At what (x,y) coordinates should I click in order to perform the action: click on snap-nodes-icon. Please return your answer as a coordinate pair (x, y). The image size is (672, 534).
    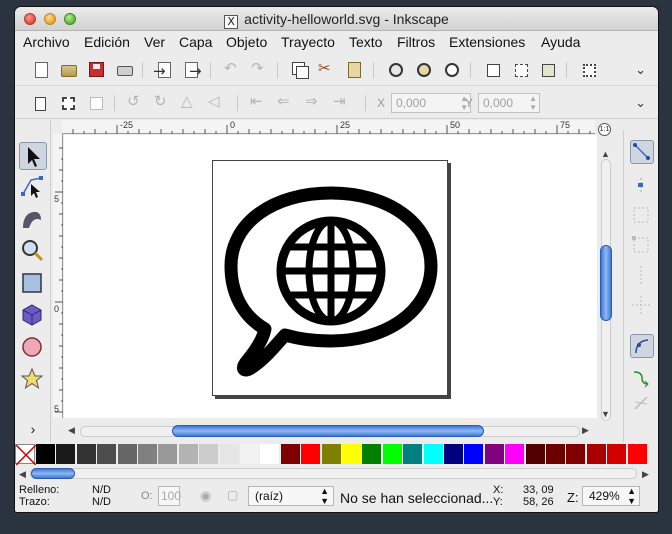
    Looking at the image, I should click on (642, 346).